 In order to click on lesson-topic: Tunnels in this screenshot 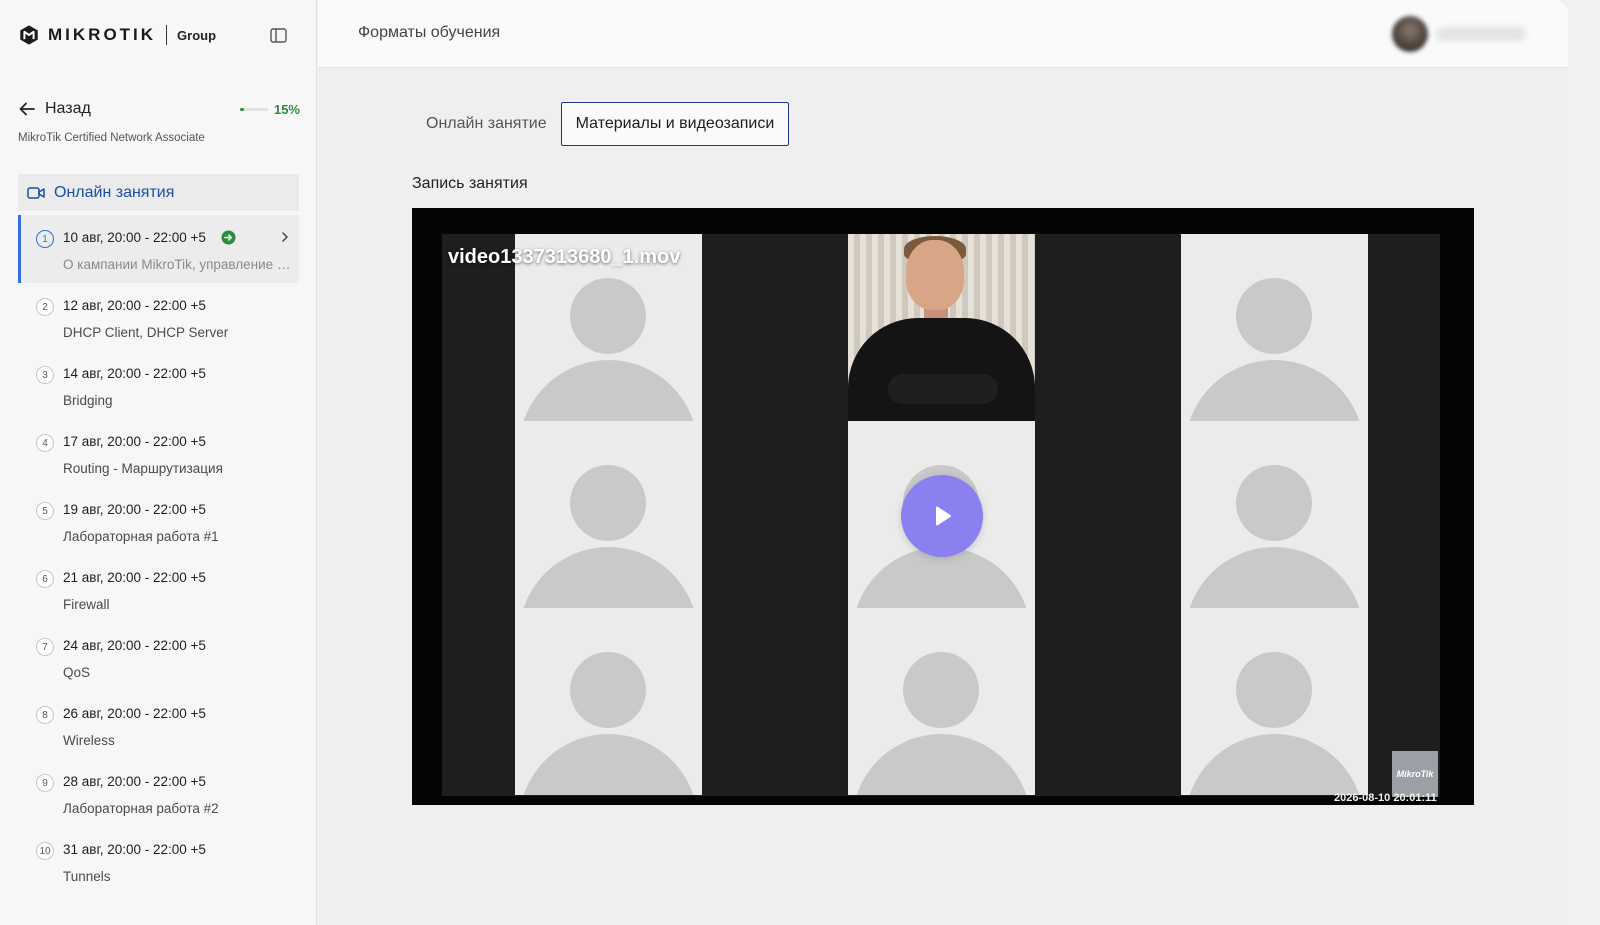, I will do `click(87, 876)`.